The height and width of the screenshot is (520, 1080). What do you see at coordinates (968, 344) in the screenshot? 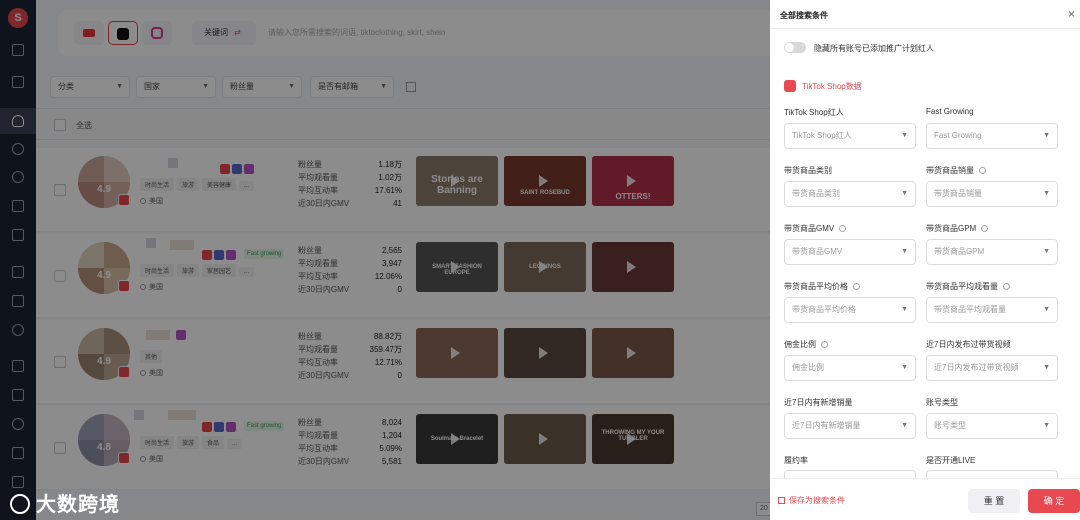
I see `field-label: 近7日内发布过带货视频` at bounding box center [968, 344].